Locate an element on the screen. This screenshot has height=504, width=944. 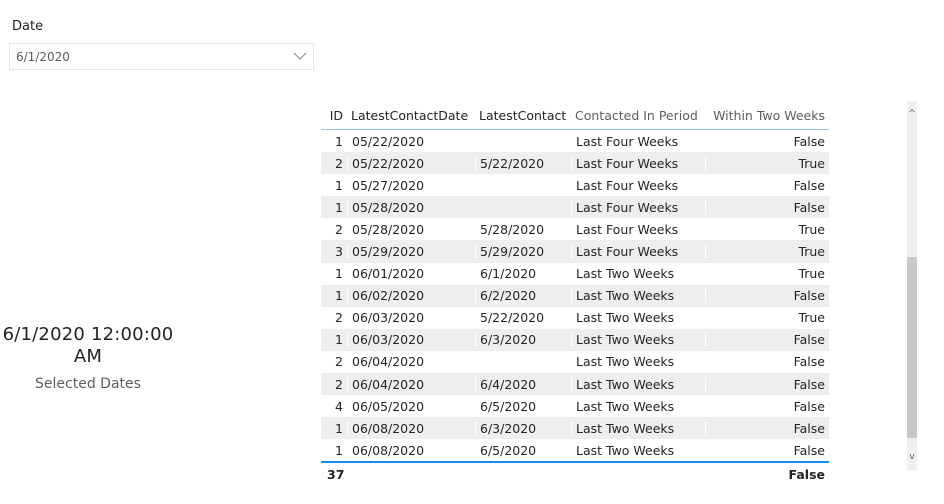
table-row: 1 05/22/2020 Last Four Weeks False is located at coordinates (575, 141).